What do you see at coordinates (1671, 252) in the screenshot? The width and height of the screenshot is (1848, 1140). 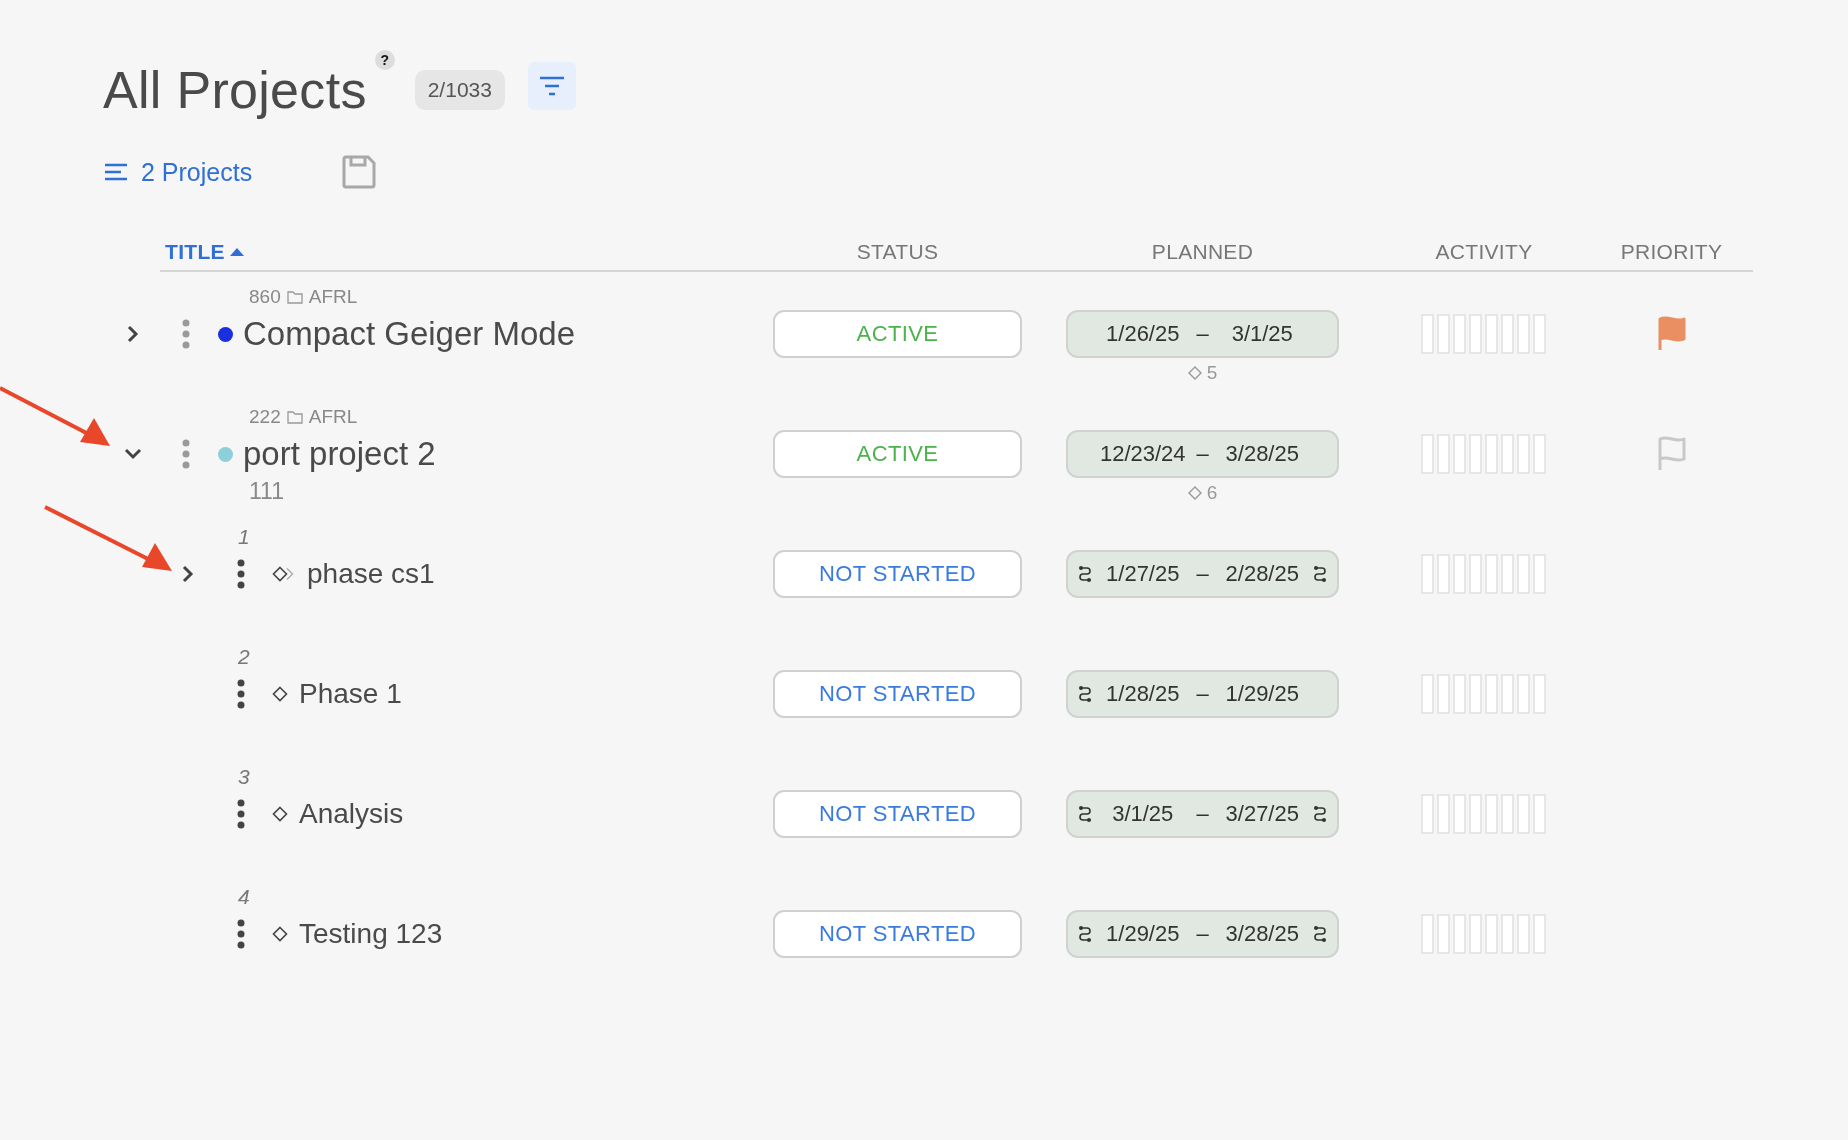 I see `column-header: PRIORITY` at bounding box center [1671, 252].